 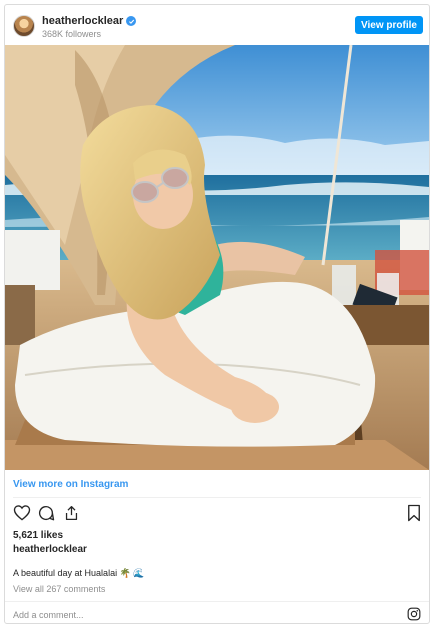 I want to click on instagram-icon, so click(x=414, y=615).